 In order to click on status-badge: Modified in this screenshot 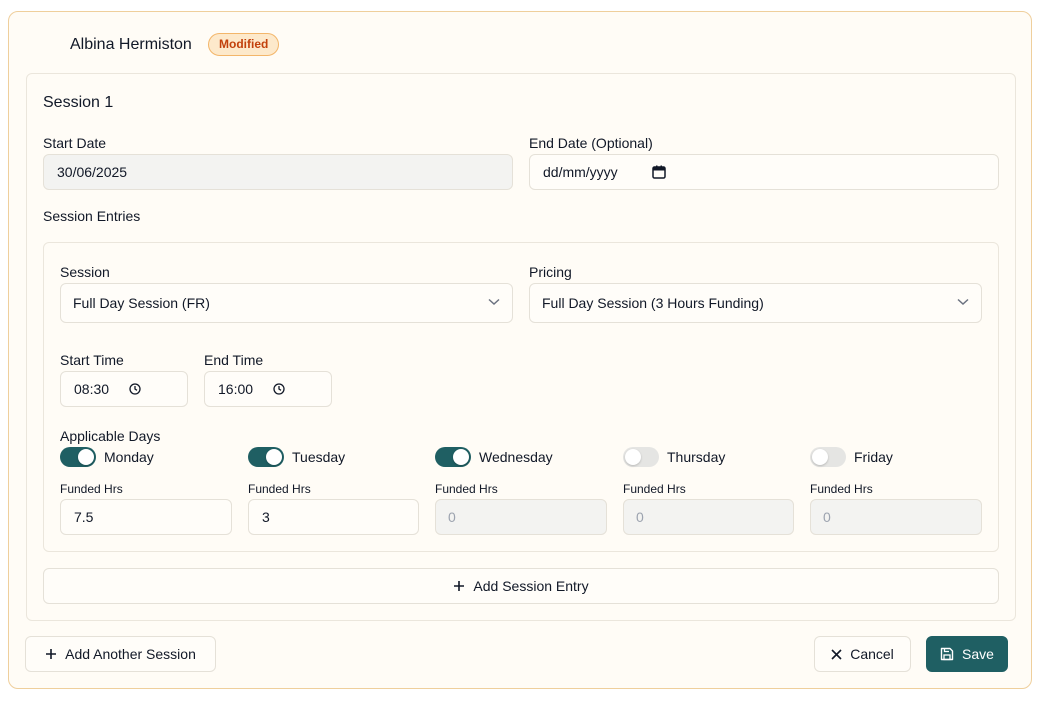, I will do `click(244, 44)`.